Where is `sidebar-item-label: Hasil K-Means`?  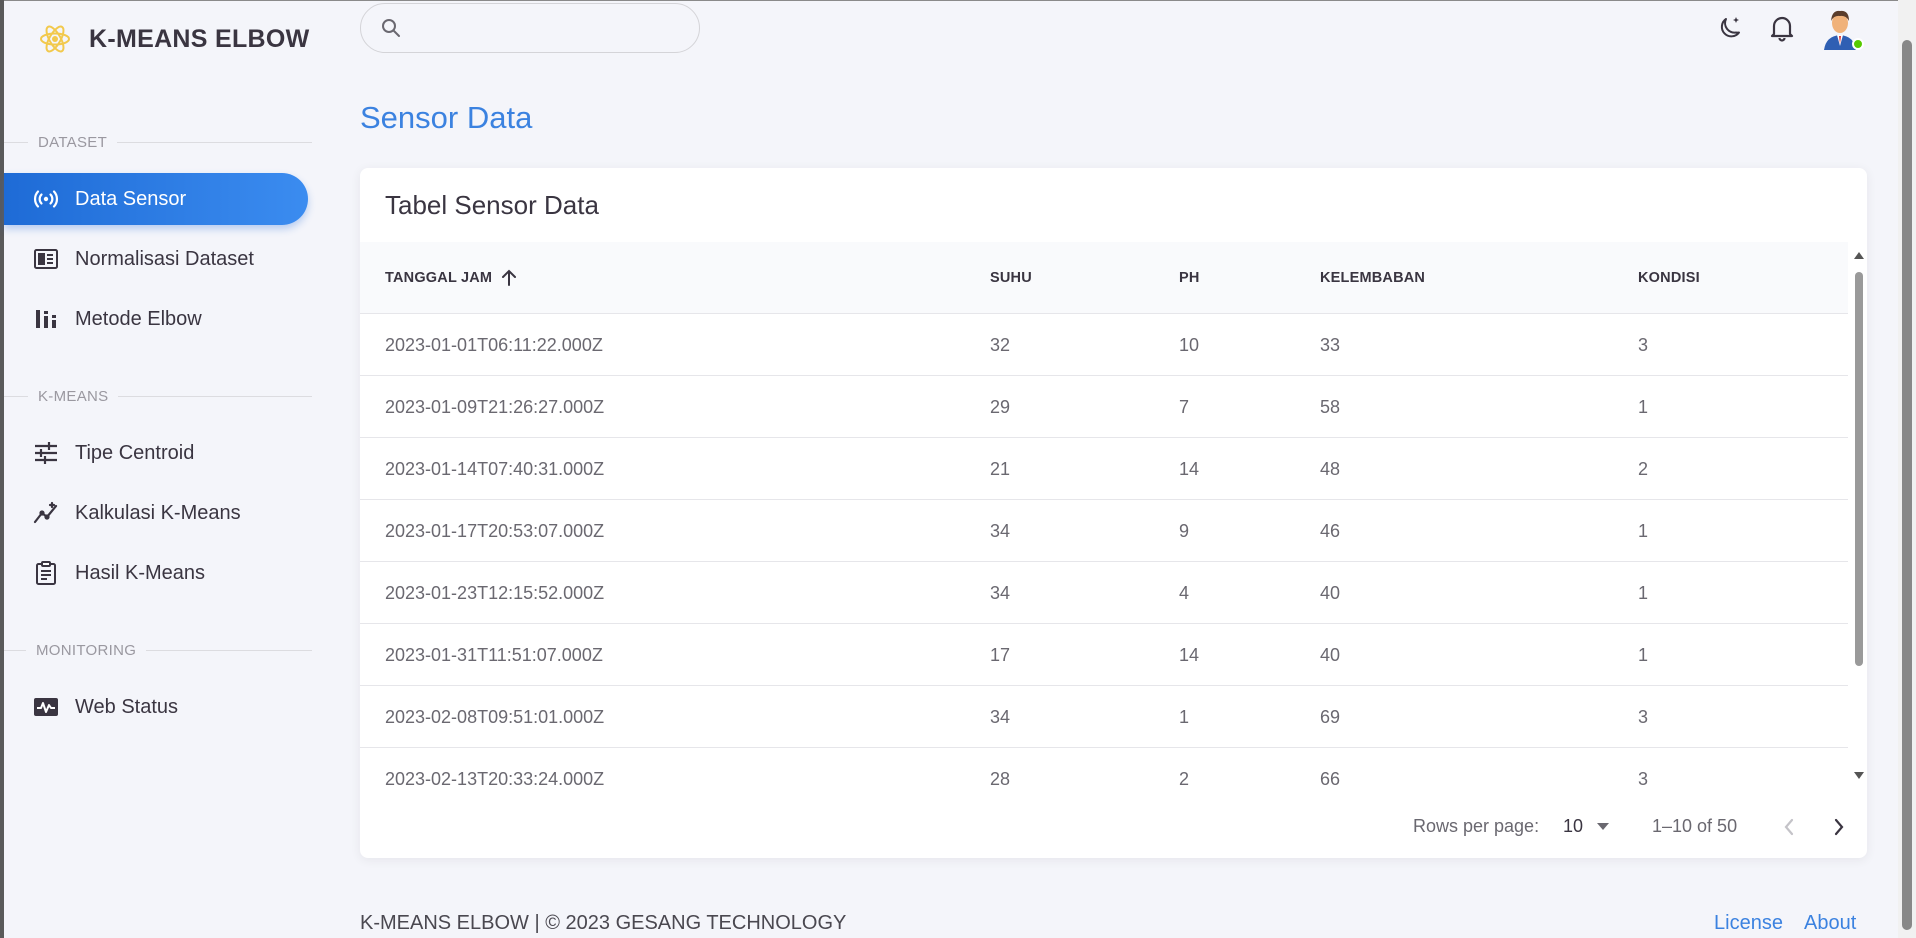
sidebar-item-label: Hasil K-Means is located at coordinates (140, 572).